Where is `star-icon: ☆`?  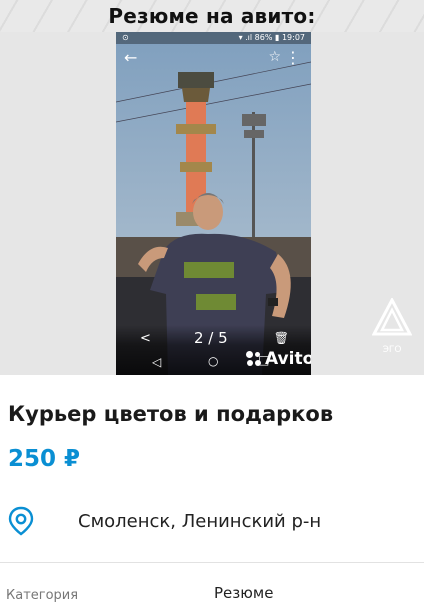 star-icon: ☆ is located at coordinates (274, 57).